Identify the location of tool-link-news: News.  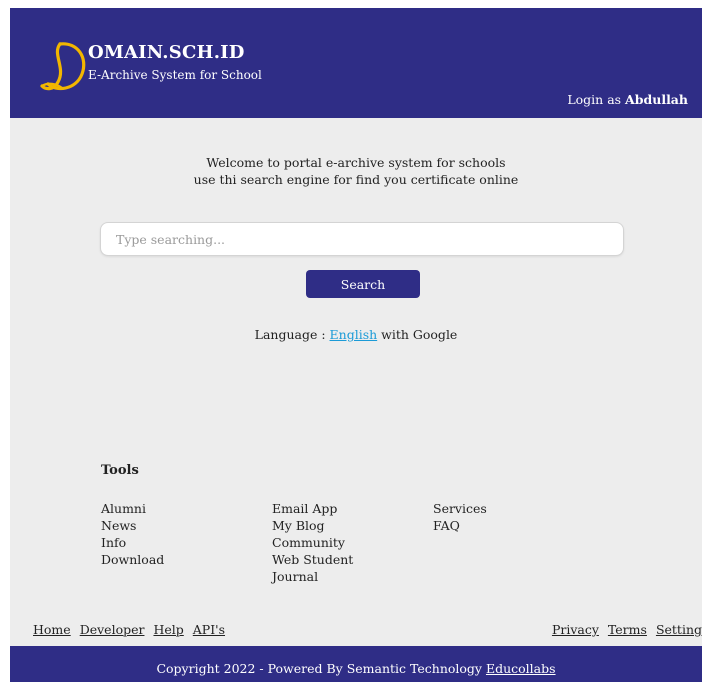
(118, 525).